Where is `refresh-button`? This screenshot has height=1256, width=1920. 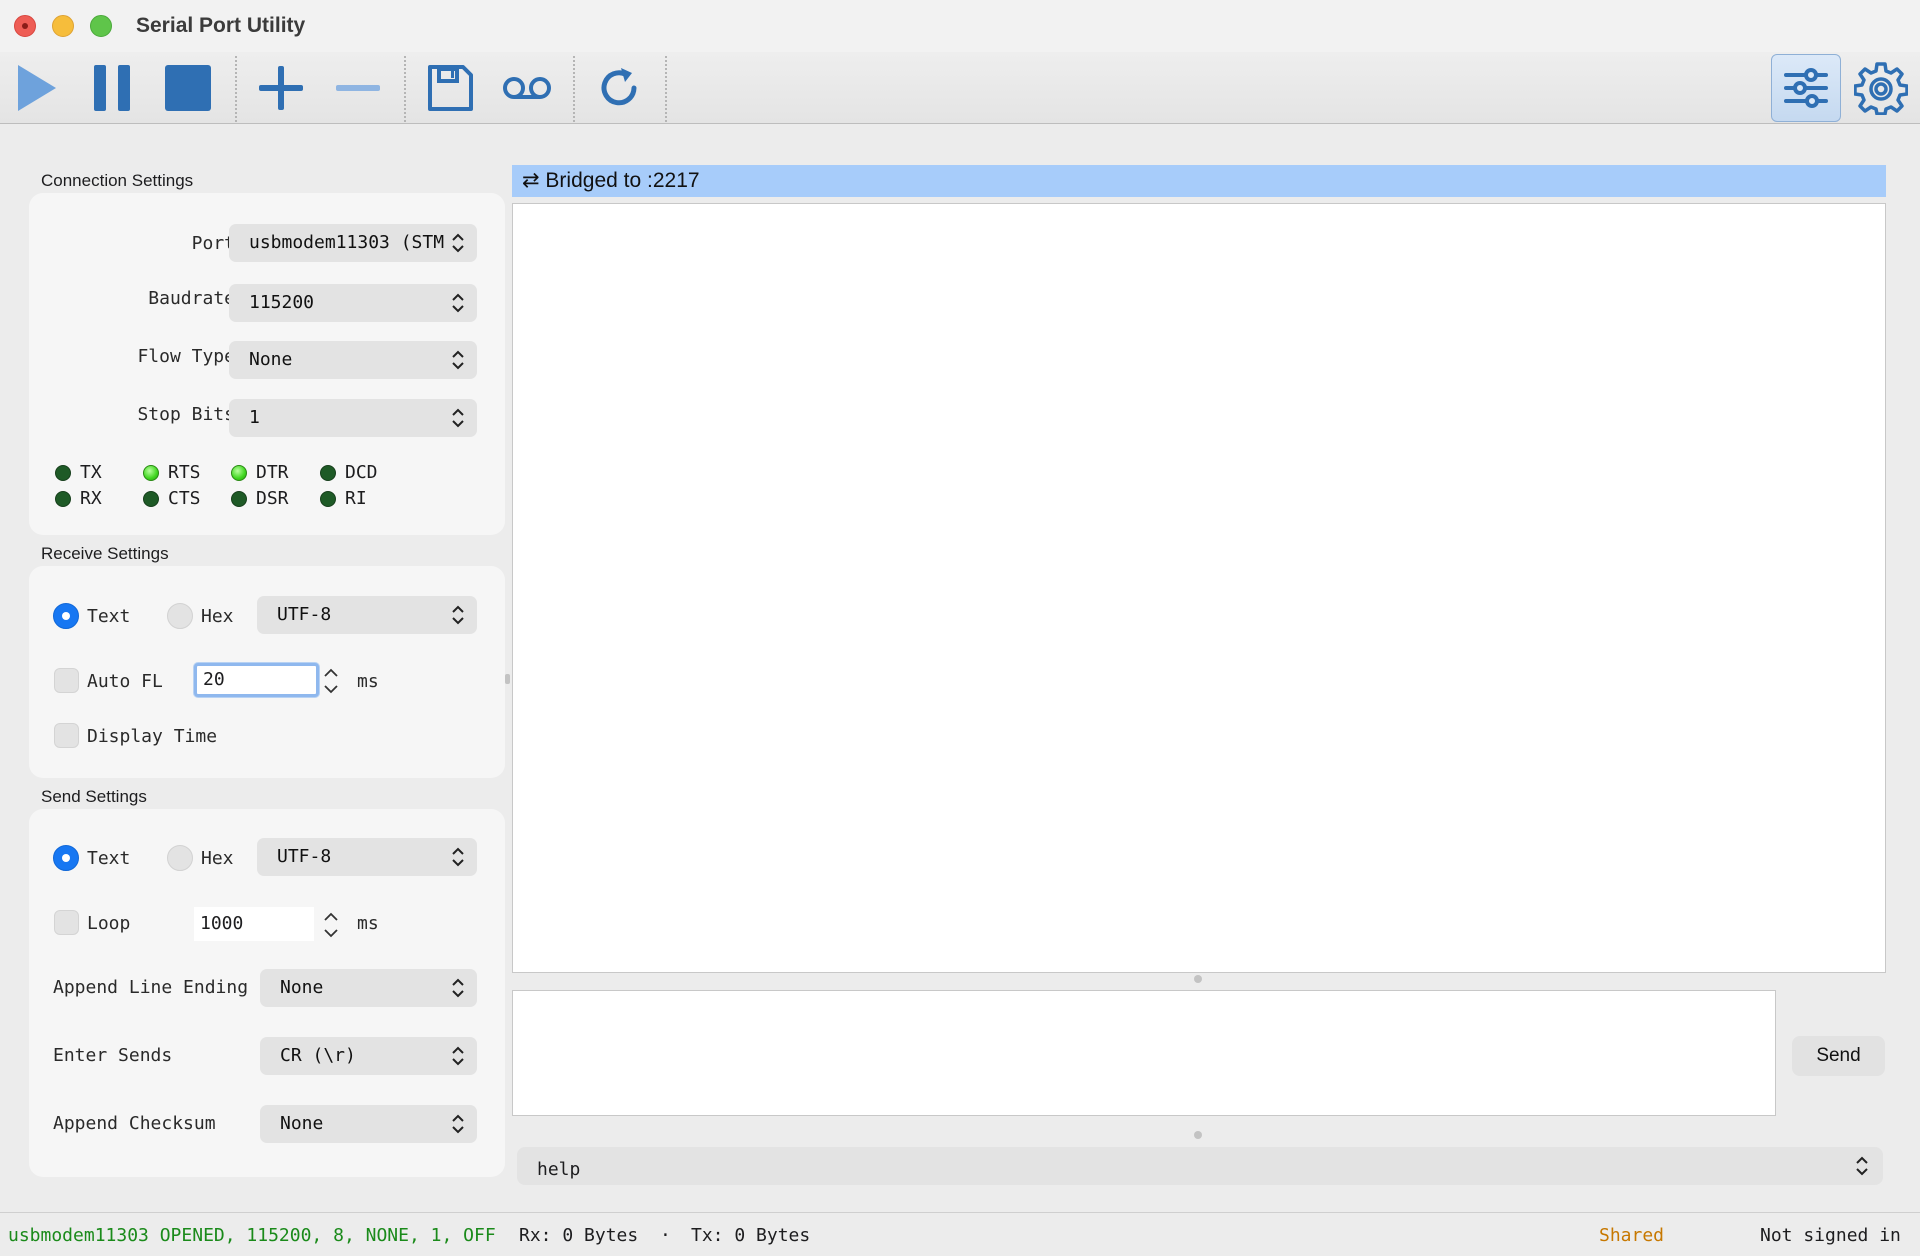 refresh-button is located at coordinates (619, 88).